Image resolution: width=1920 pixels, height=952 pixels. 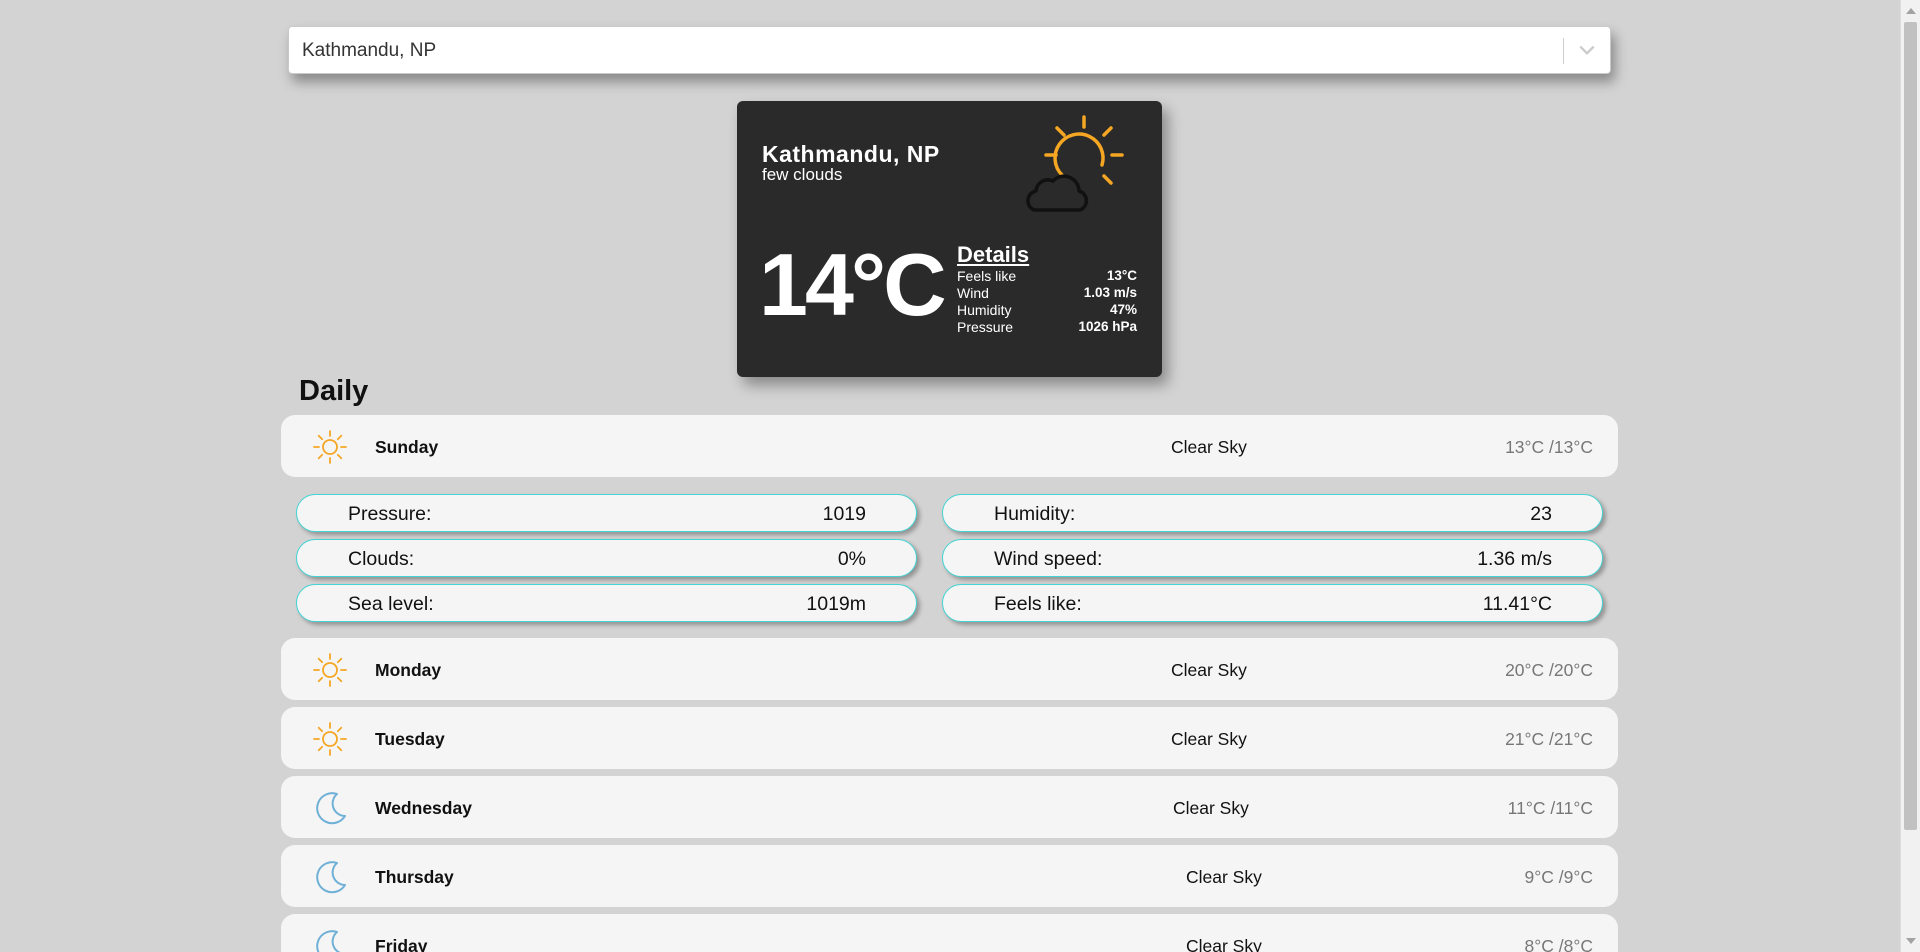 I want to click on detail-feels-like: Feels like 13°C, so click(x=1047, y=276).